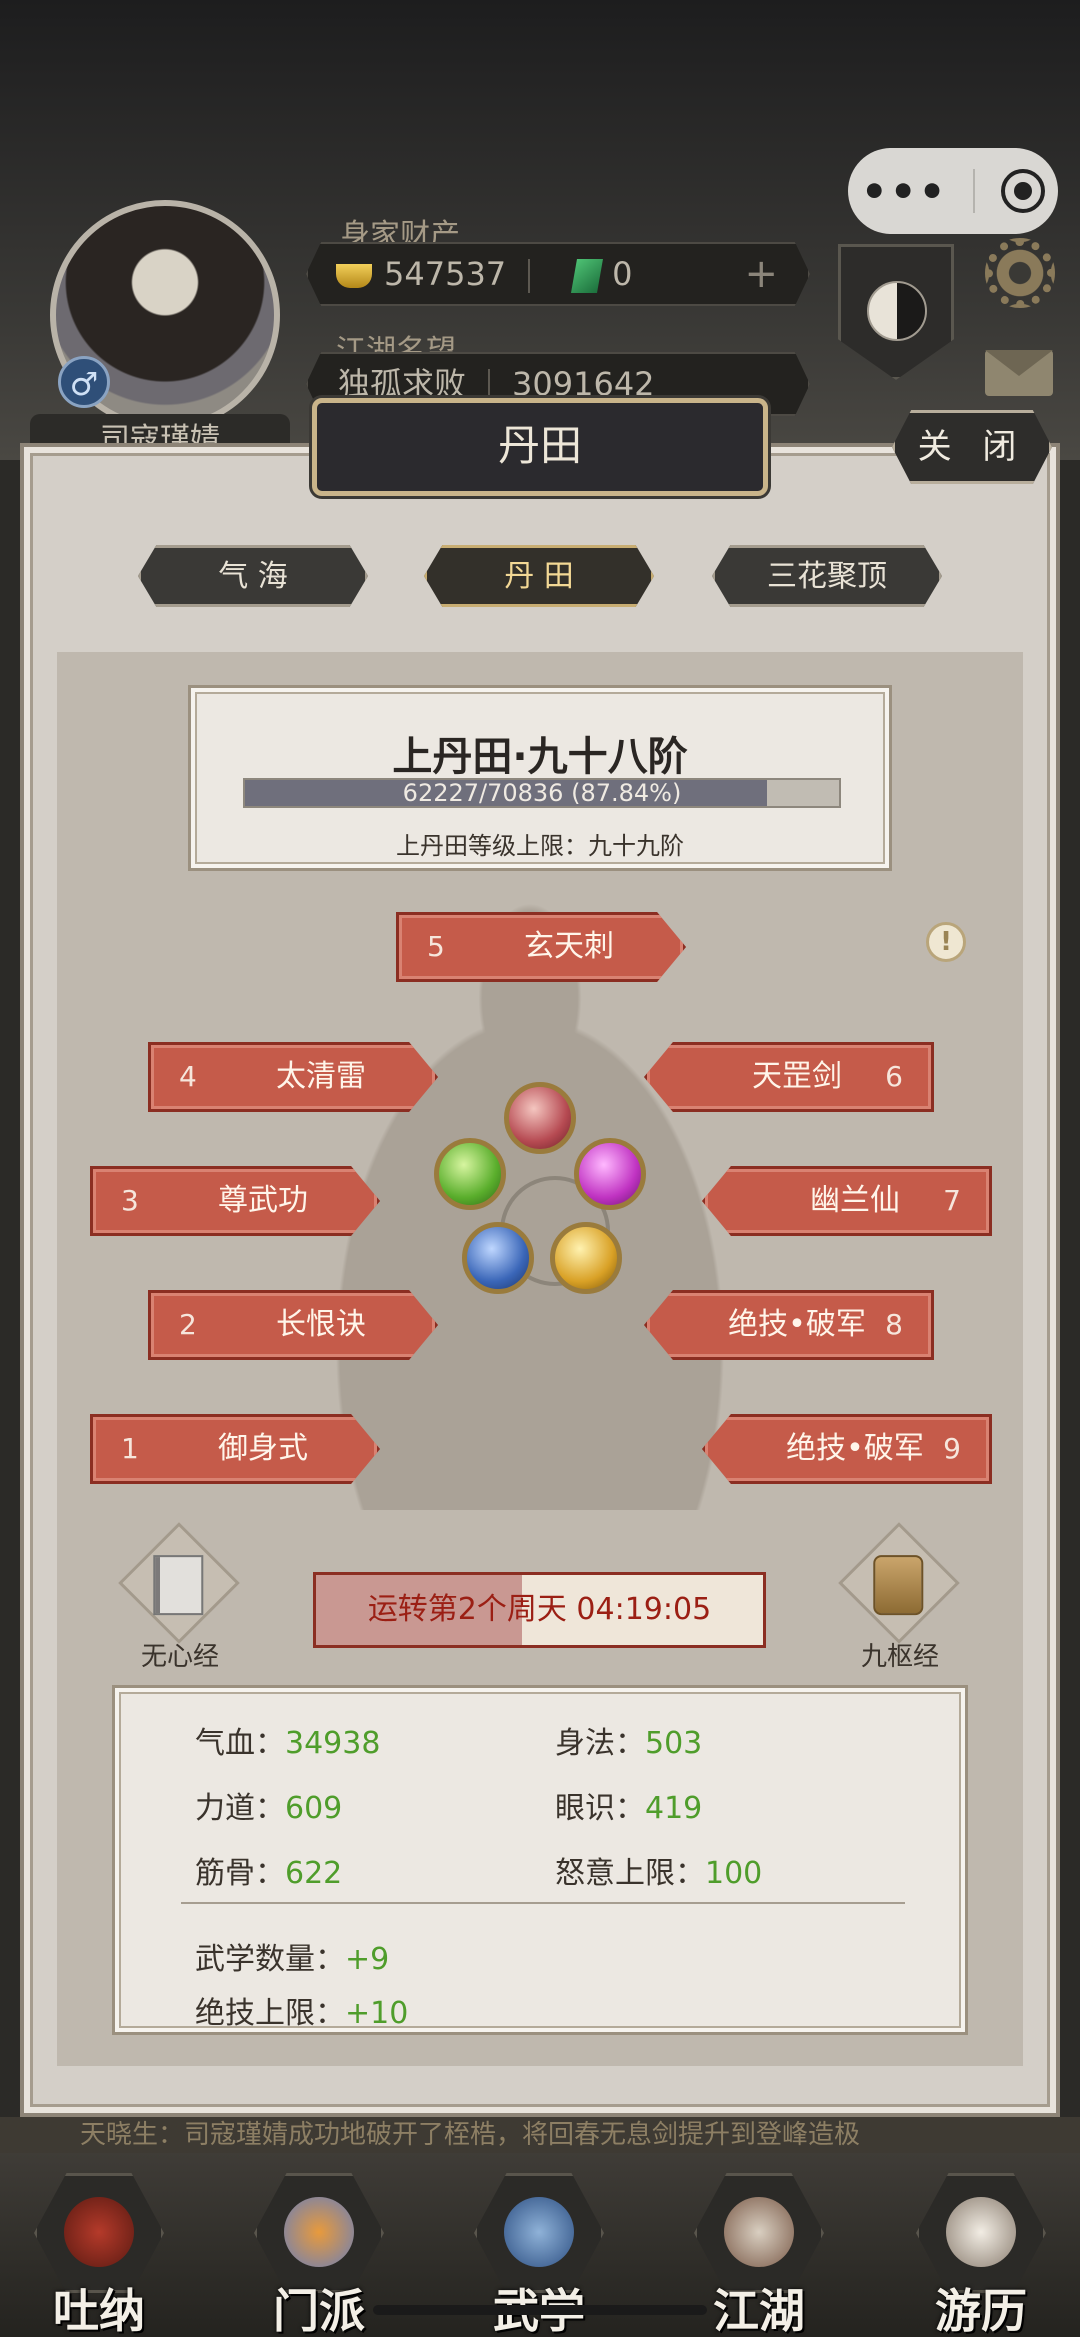 This screenshot has width=1080, height=2337. I want to click on skill-name: 长恨诀, so click(321, 1324).